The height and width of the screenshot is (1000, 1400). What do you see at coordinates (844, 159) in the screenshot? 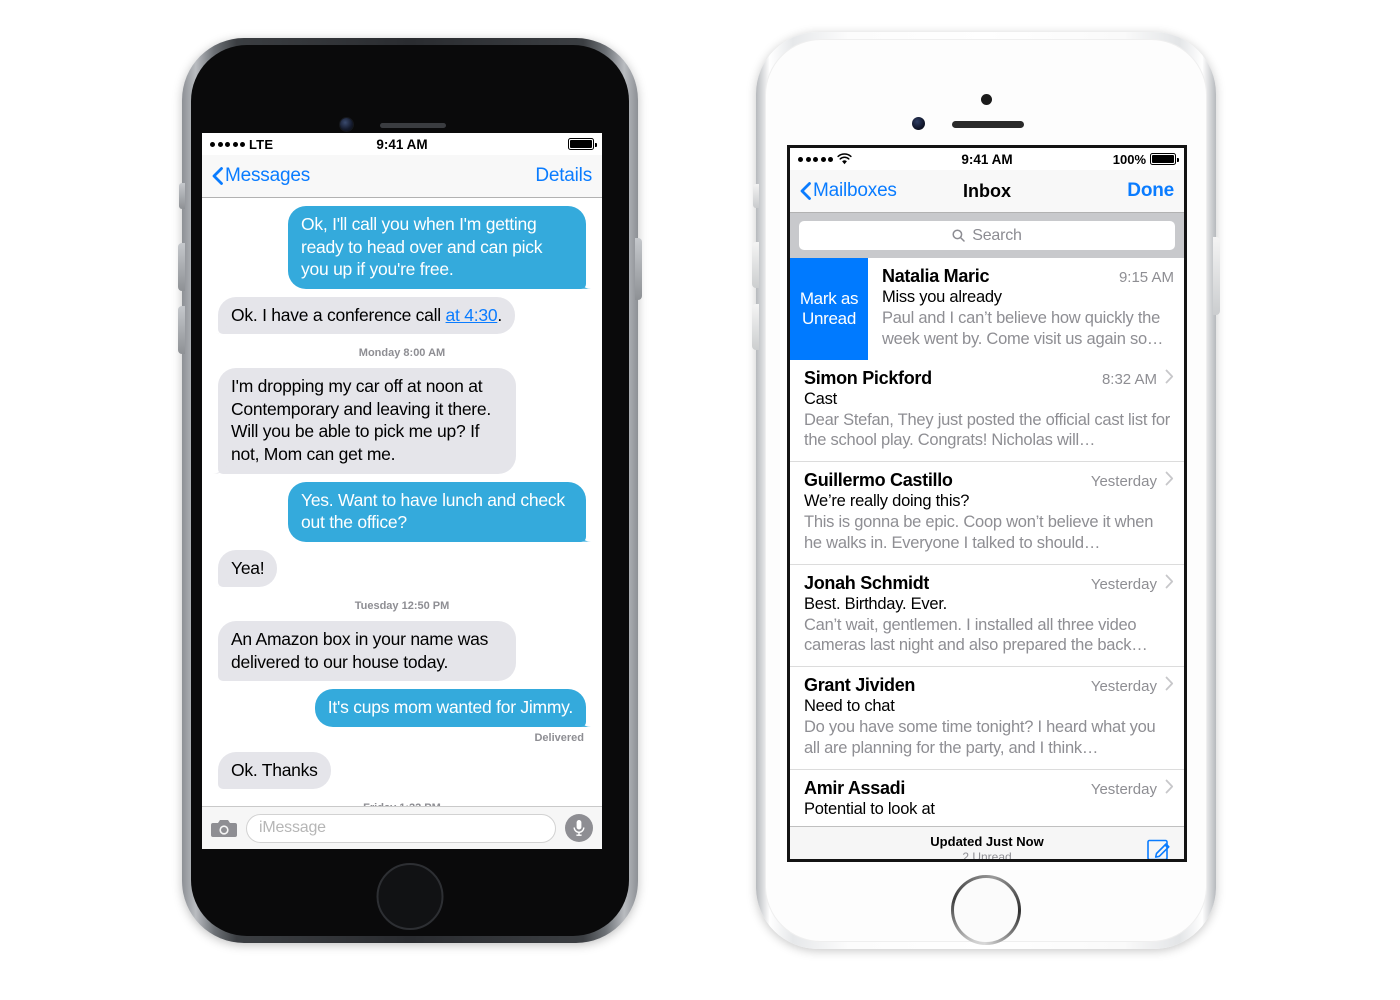
I see `wifi-icon` at bounding box center [844, 159].